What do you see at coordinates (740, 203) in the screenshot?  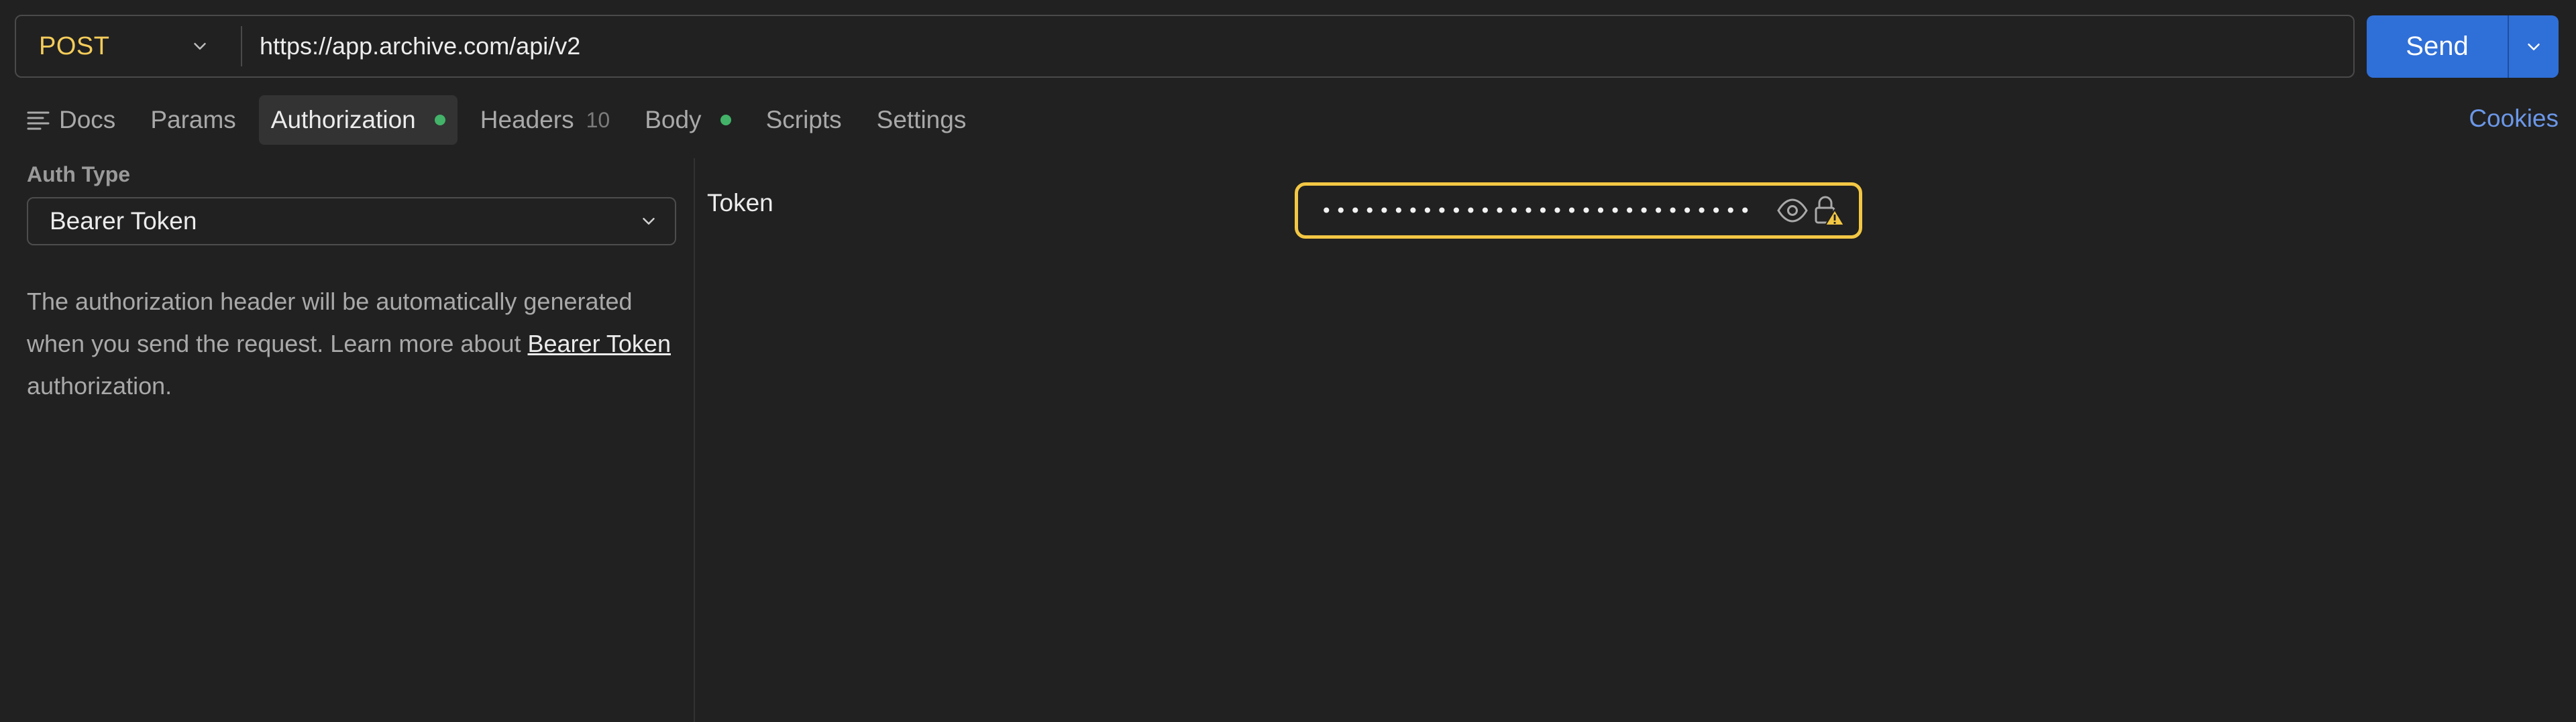 I see `token-label: Token` at bounding box center [740, 203].